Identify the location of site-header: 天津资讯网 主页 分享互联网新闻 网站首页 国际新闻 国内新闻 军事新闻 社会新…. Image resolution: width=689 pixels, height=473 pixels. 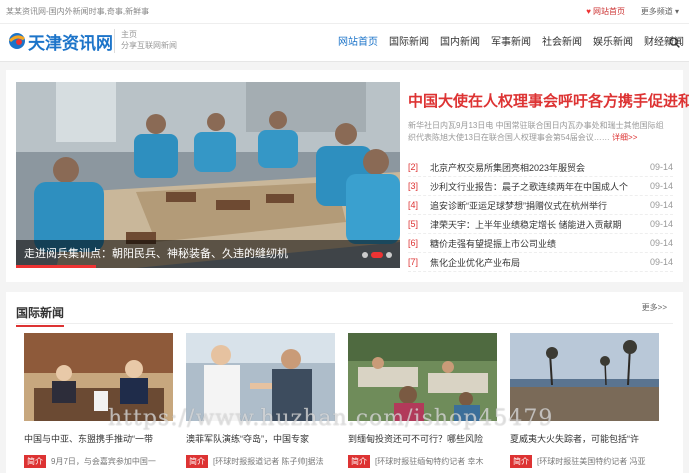
(344, 43).